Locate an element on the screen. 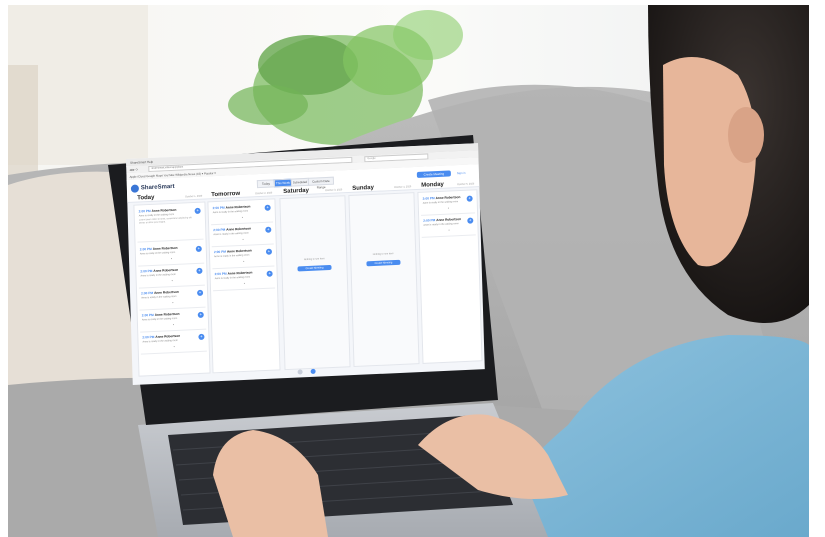  pager-next-icon is located at coordinates (313, 371).